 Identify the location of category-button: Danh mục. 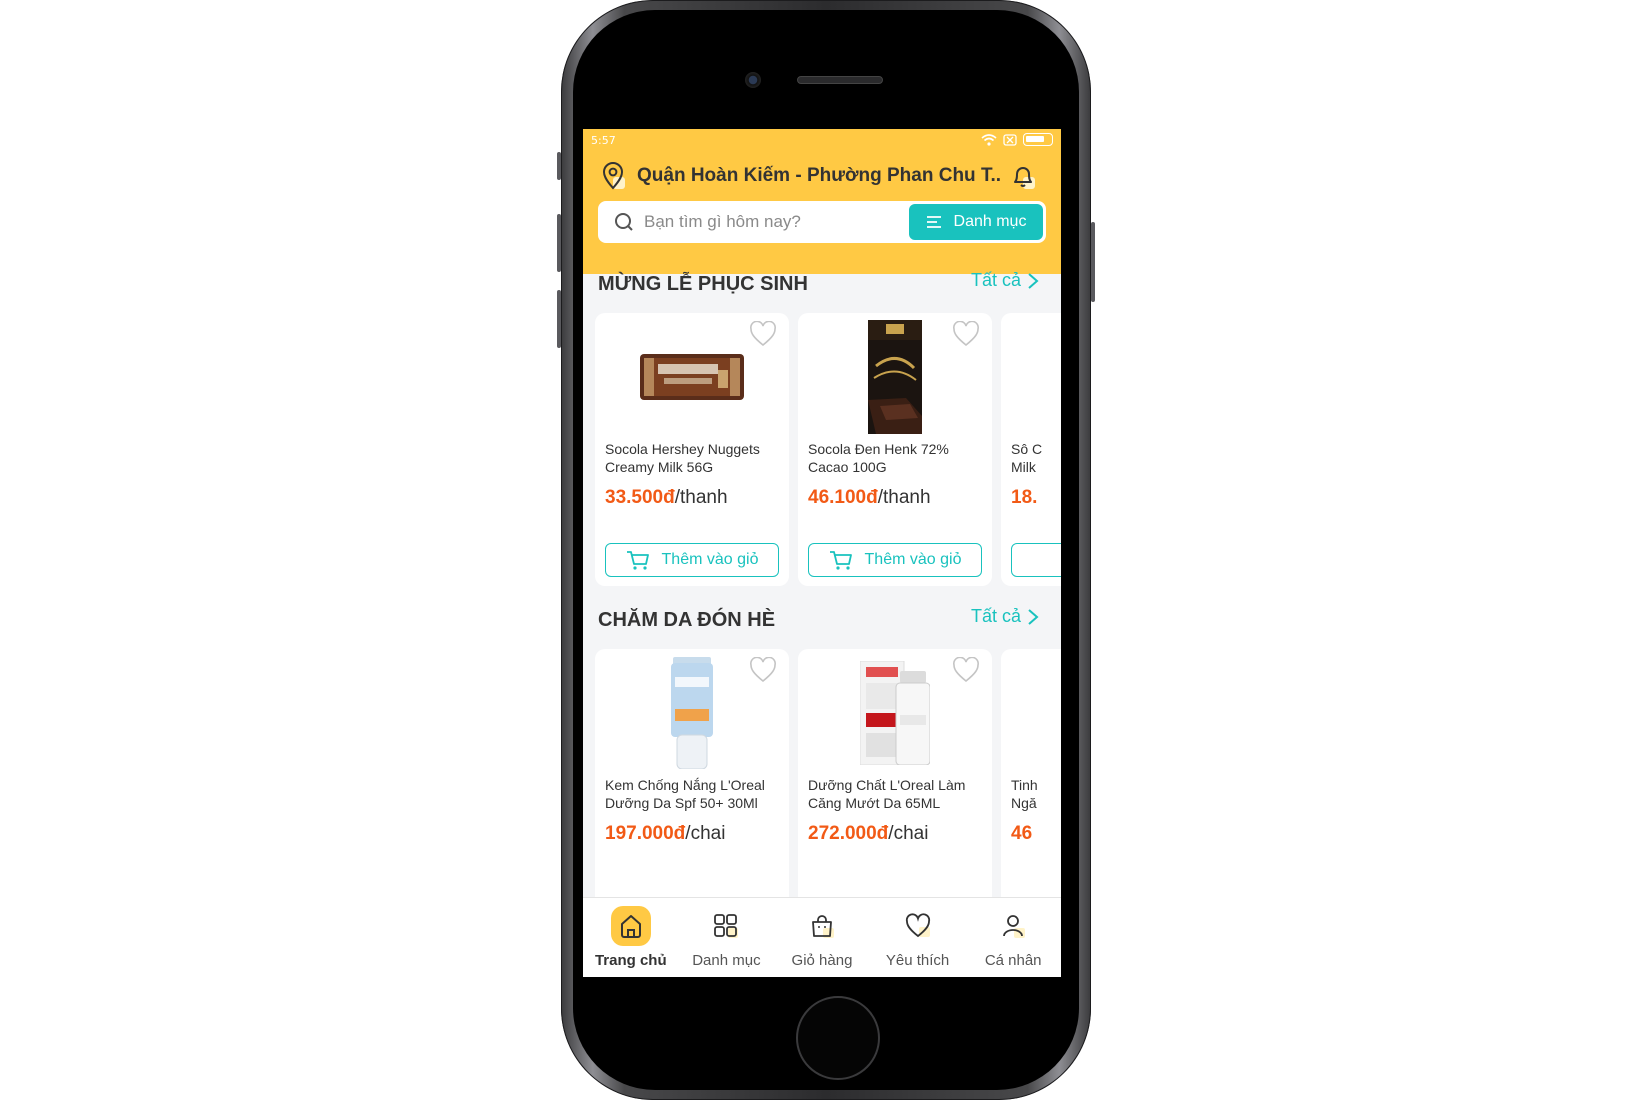
(976, 222).